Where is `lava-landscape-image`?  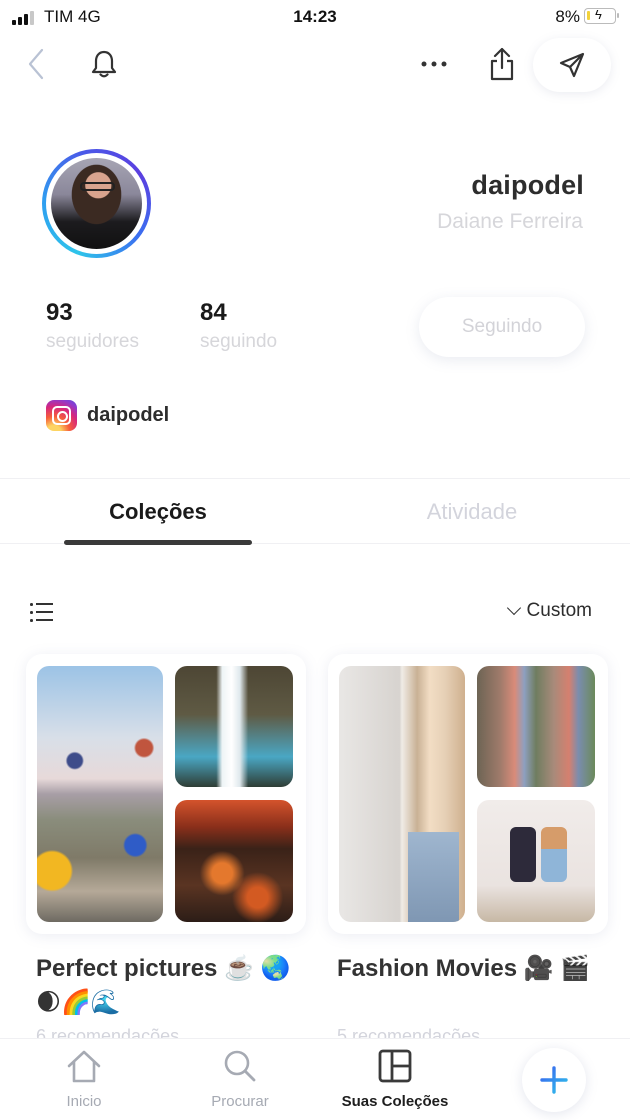 lava-landscape-image is located at coordinates (234, 861).